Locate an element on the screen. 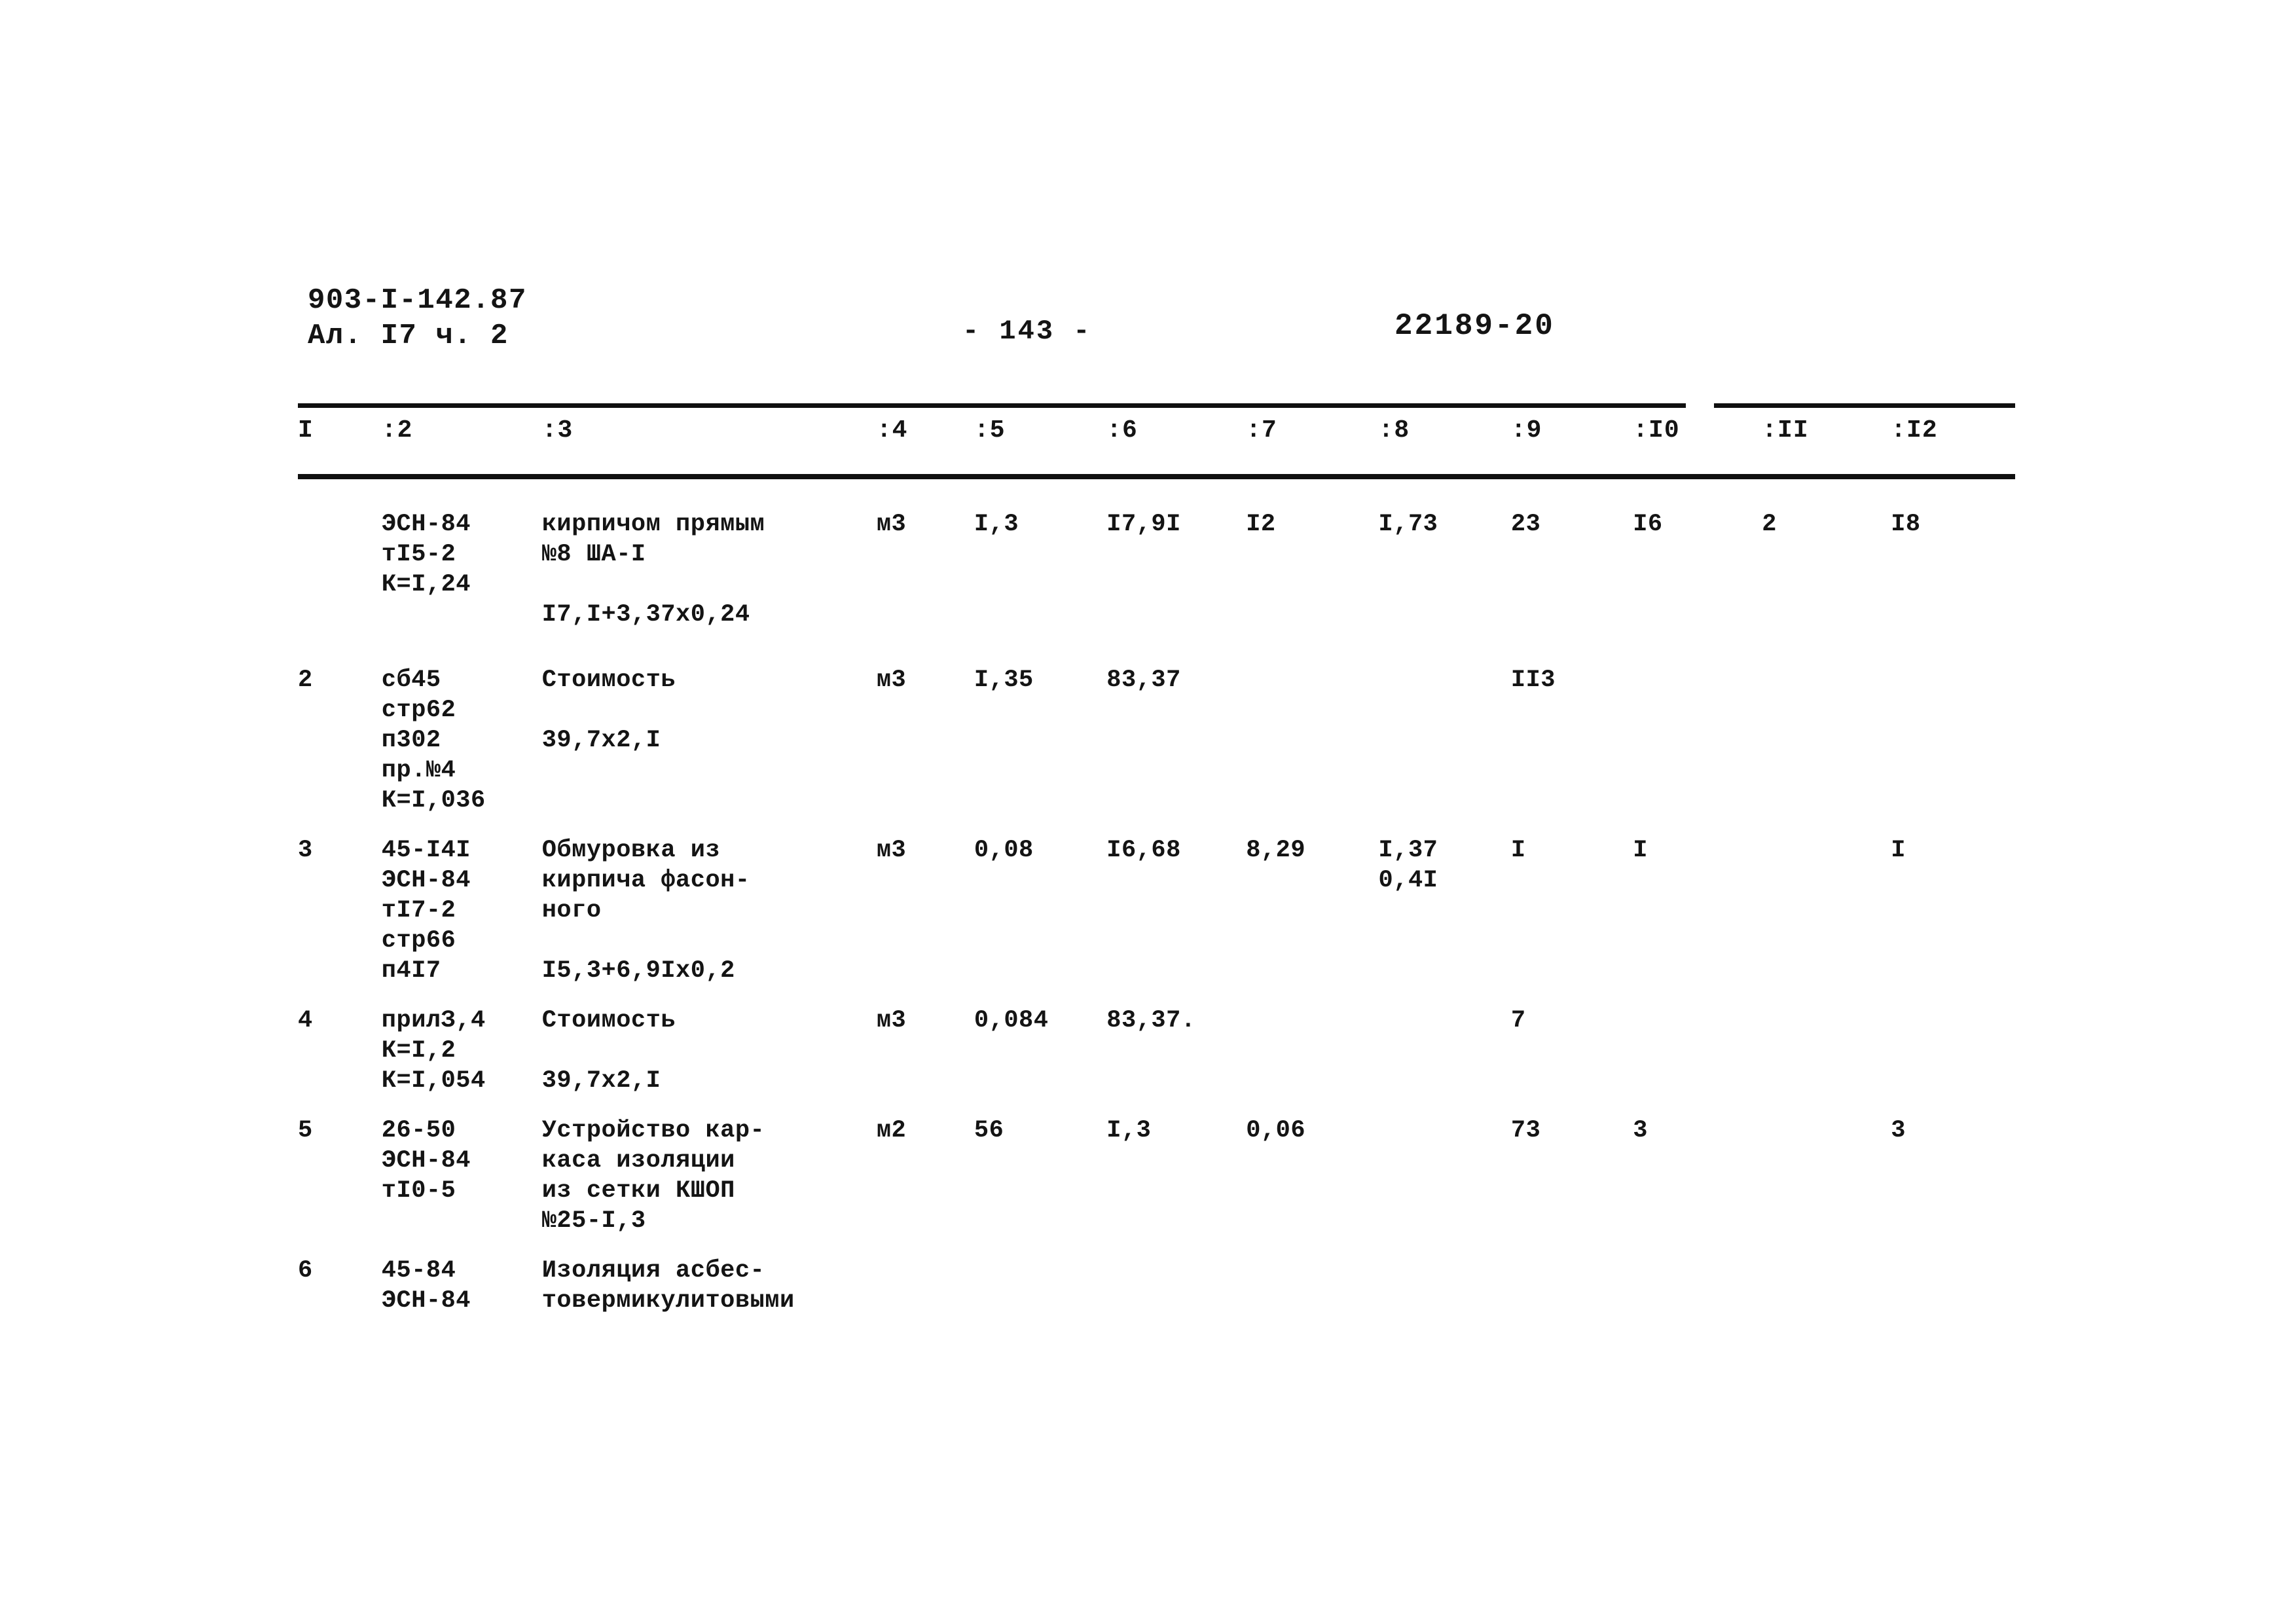  column-header-row: I :2 :3 :4 :5 :6 :7 :8 :9 :I0 :II :I2 is located at coordinates (1157, 445).